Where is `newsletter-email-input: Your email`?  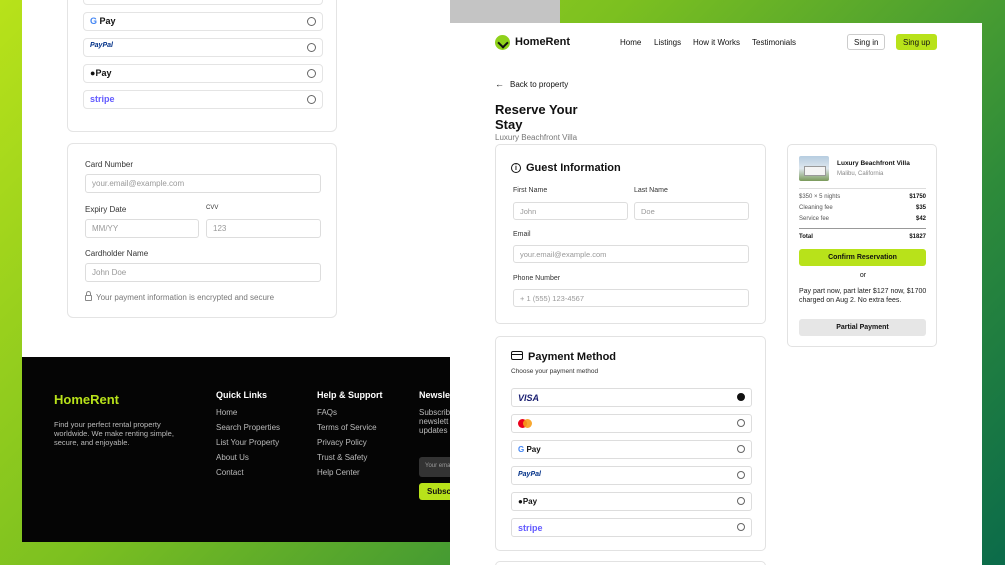
newsletter-email-input: Your email is located at coordinates (434, 467).